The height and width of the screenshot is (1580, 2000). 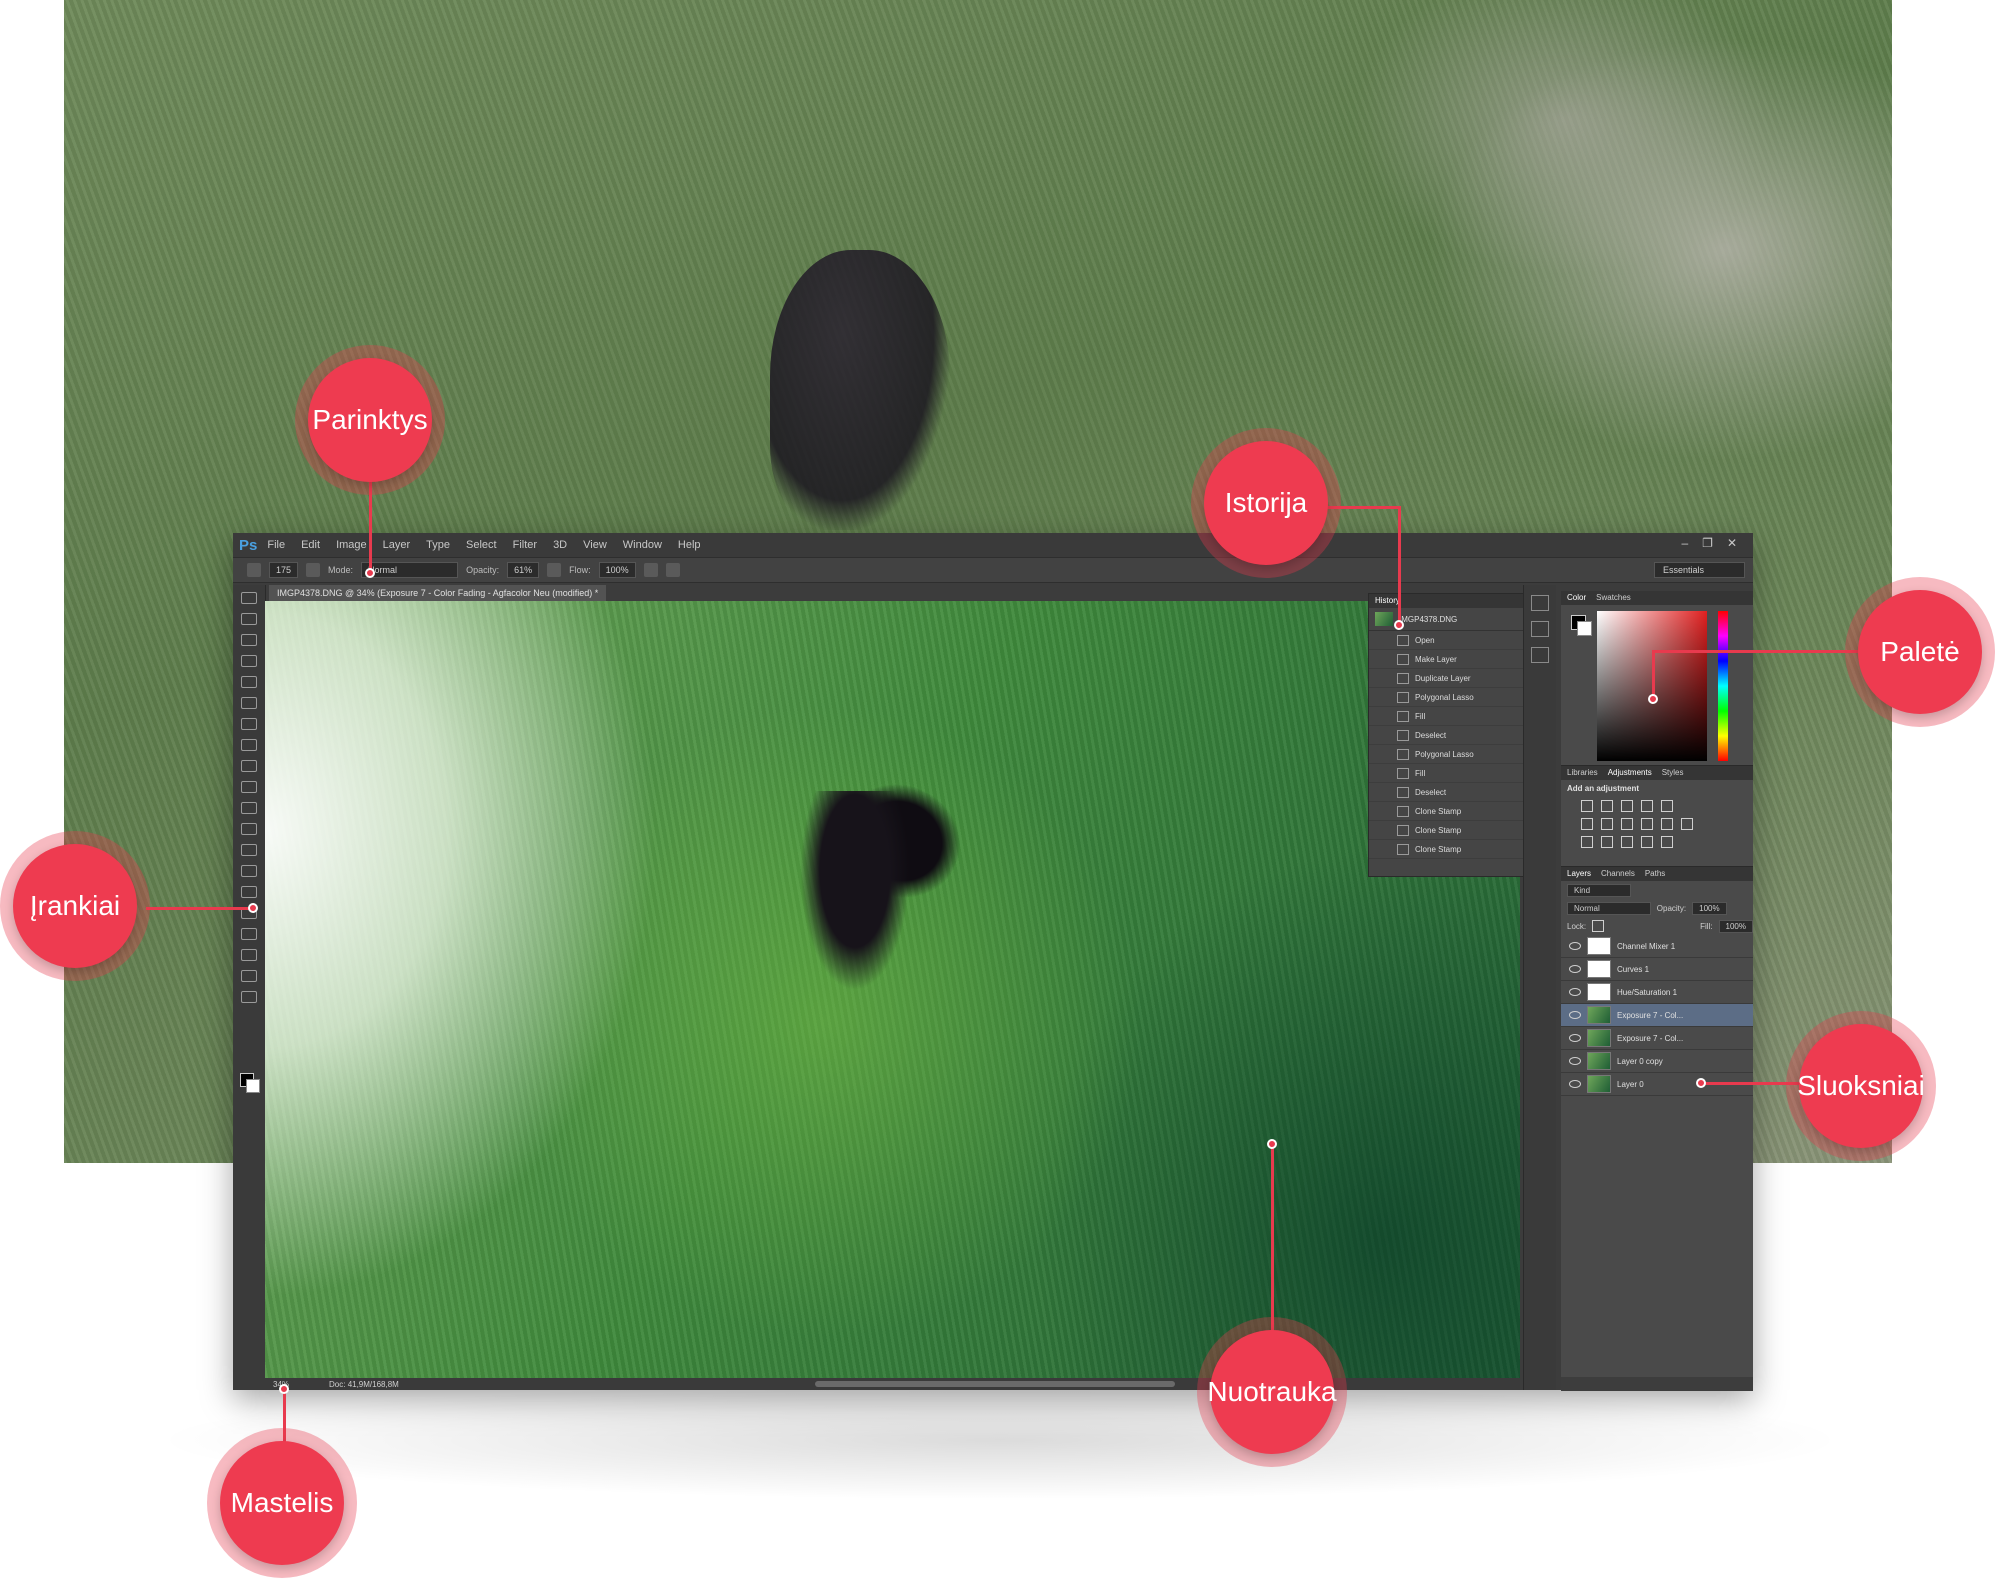 What do you see at coordinates (1707, 543) in the screenshot?
I see `restore-button: ❐` at bounding box center [1707, 543].